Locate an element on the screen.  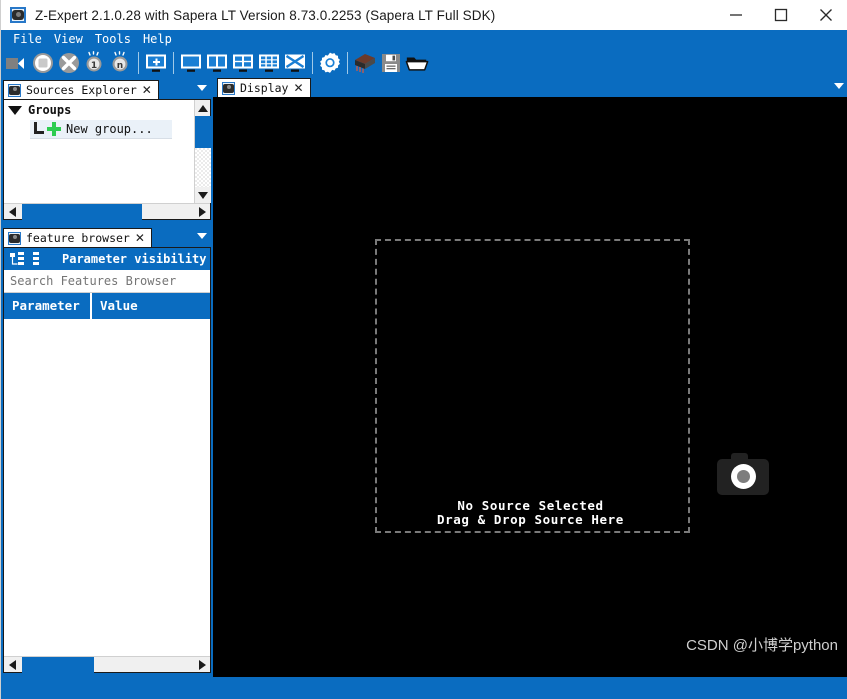
sources-explorer-tab-row: Sources Explorer ✕ is located at coordinates (107, 89).